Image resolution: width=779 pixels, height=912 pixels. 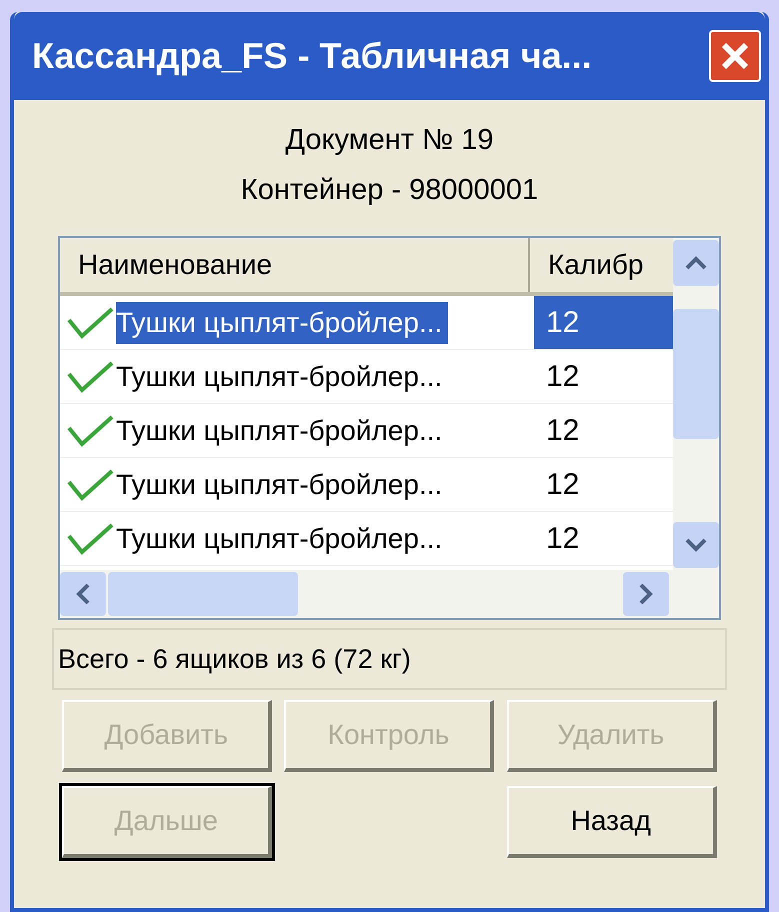 What do you see at coordinates (234, 659) in the screenshot?
I see `status-text: Всего - 6 ящиков из 6 (72 кг)` at bounding box center [234, 659].